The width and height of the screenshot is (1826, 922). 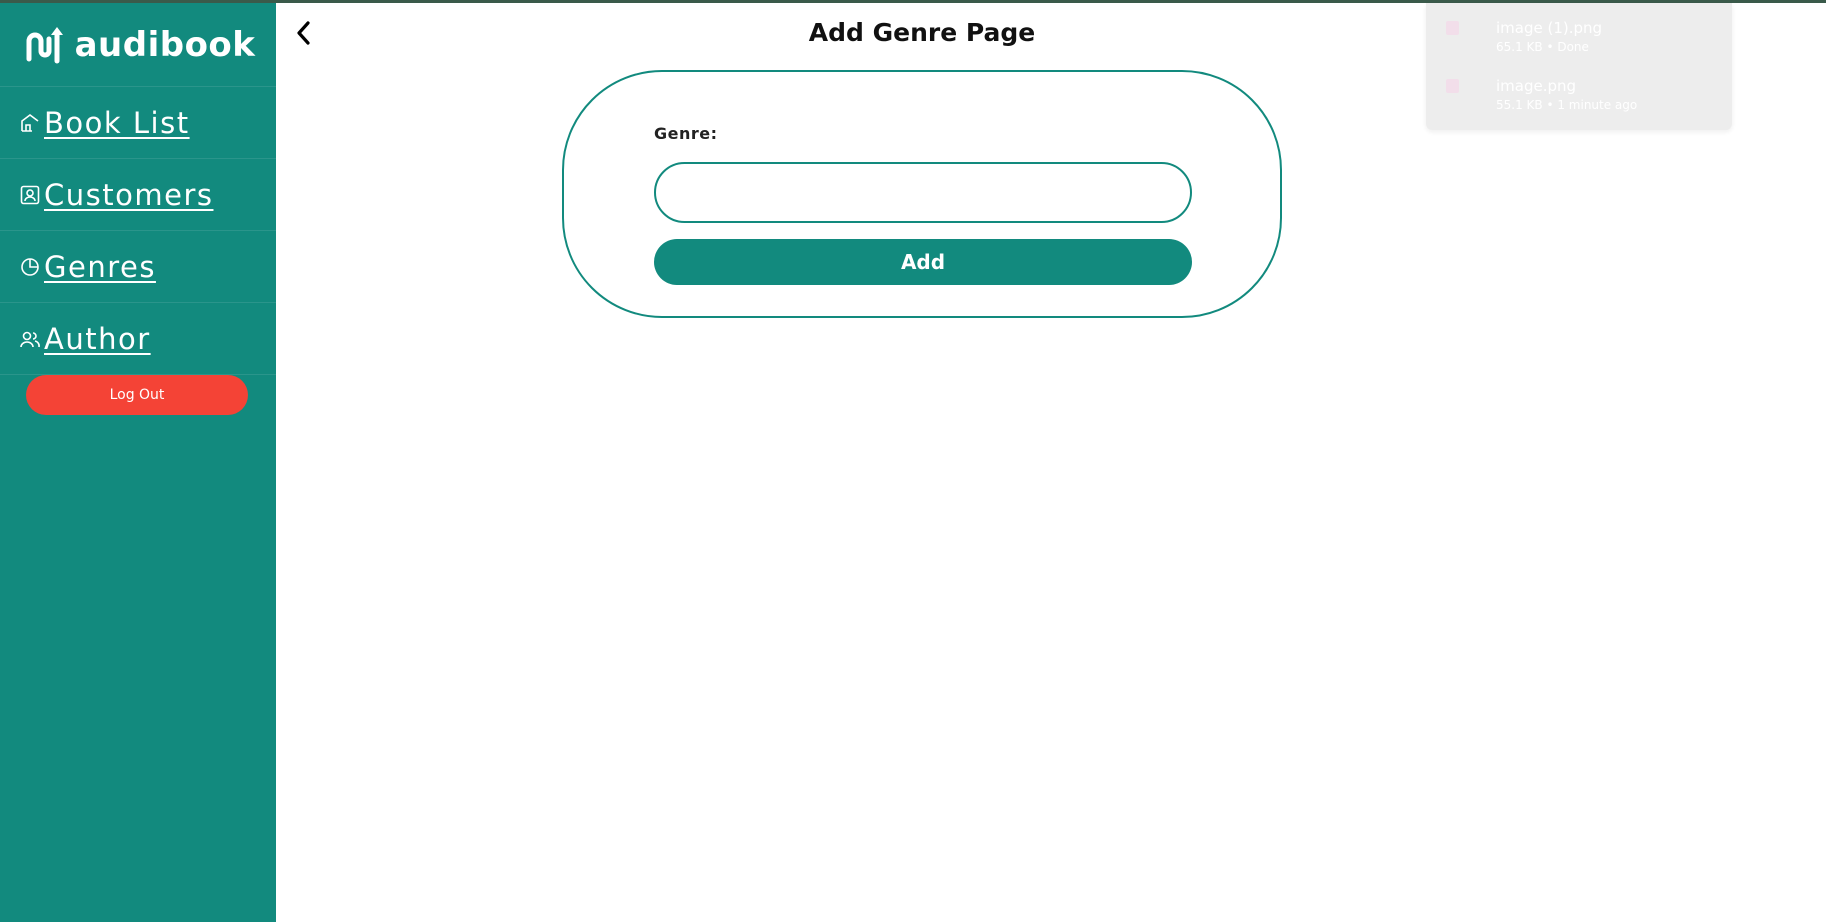 What do you see at coordinates (1542, 47) in the screenshot?
I see `download-file-meta: 65.1 KB • Done` at bounding box center [1542, 47].